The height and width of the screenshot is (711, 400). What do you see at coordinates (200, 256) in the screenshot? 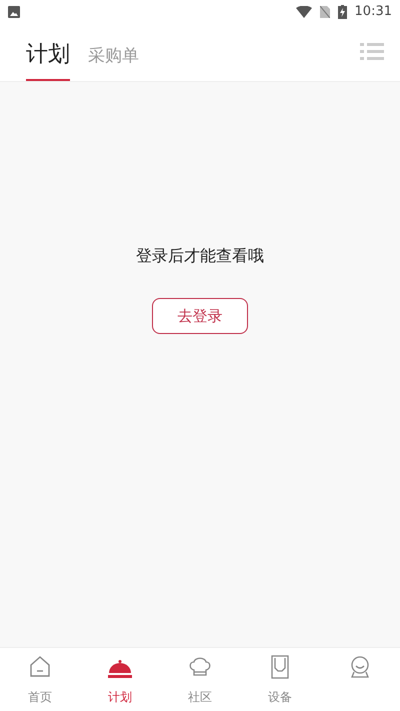
I see `login-prompt: 登录后才能查看哦` at bounding box center [200, 256].